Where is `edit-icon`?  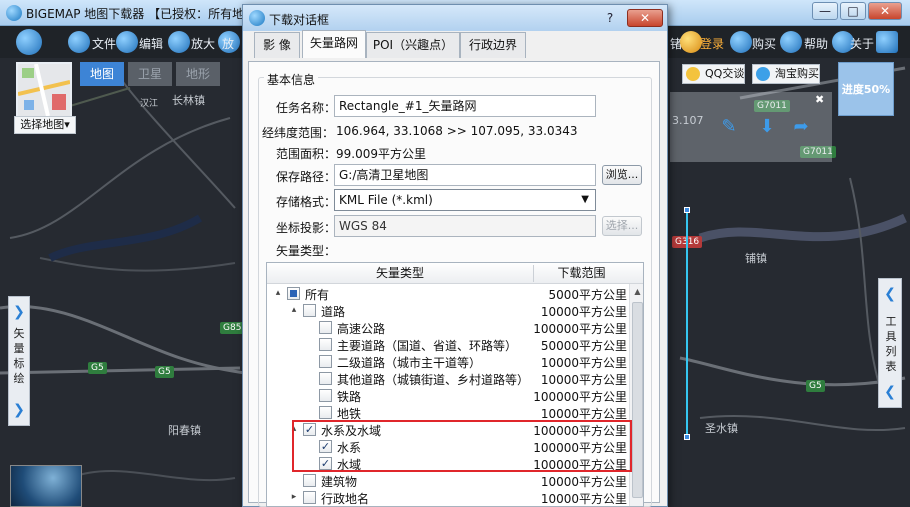 edit-icon is located at coordinates (127, 42).